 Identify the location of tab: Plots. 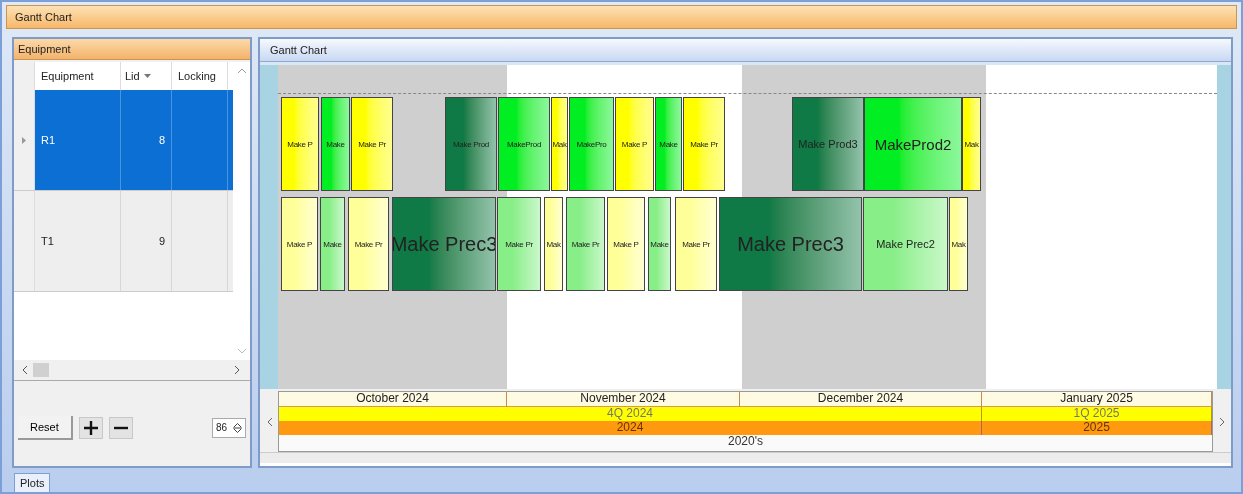
(32, 482).